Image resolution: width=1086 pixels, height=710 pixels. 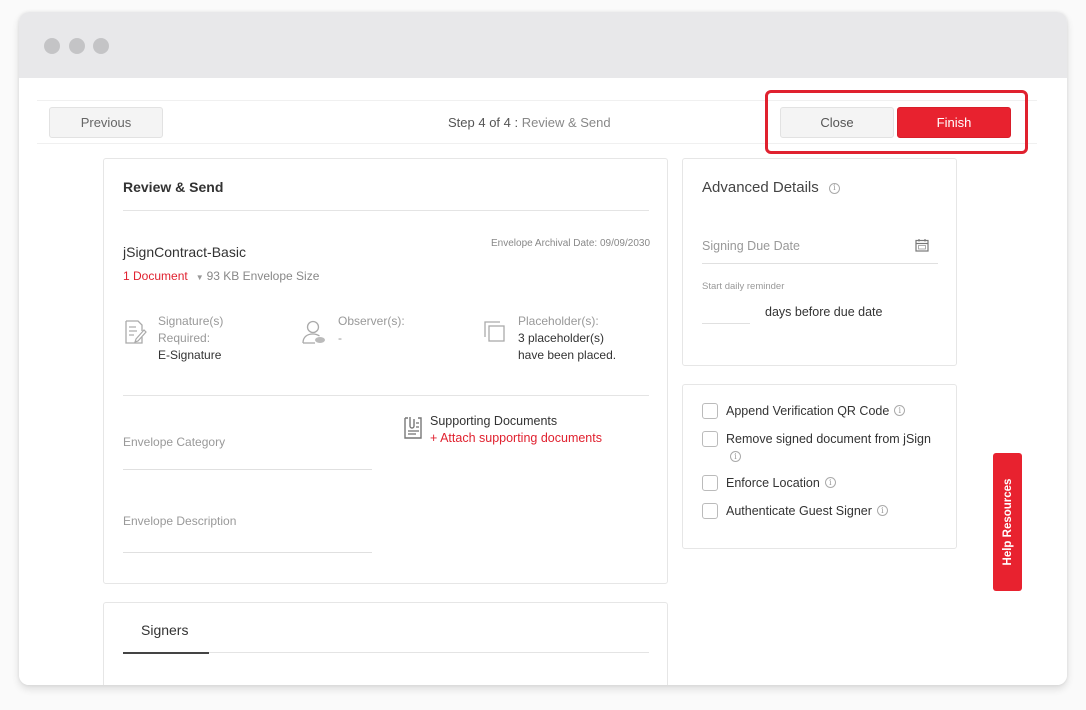 I want to click on envelope-category-field: Envelope Category, so click(x=174, y=442).